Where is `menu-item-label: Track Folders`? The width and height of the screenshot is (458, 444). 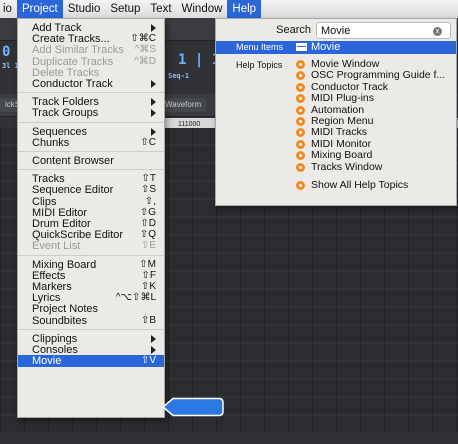 menu-item-label: Track Folders is located at coordinates (65, 102).